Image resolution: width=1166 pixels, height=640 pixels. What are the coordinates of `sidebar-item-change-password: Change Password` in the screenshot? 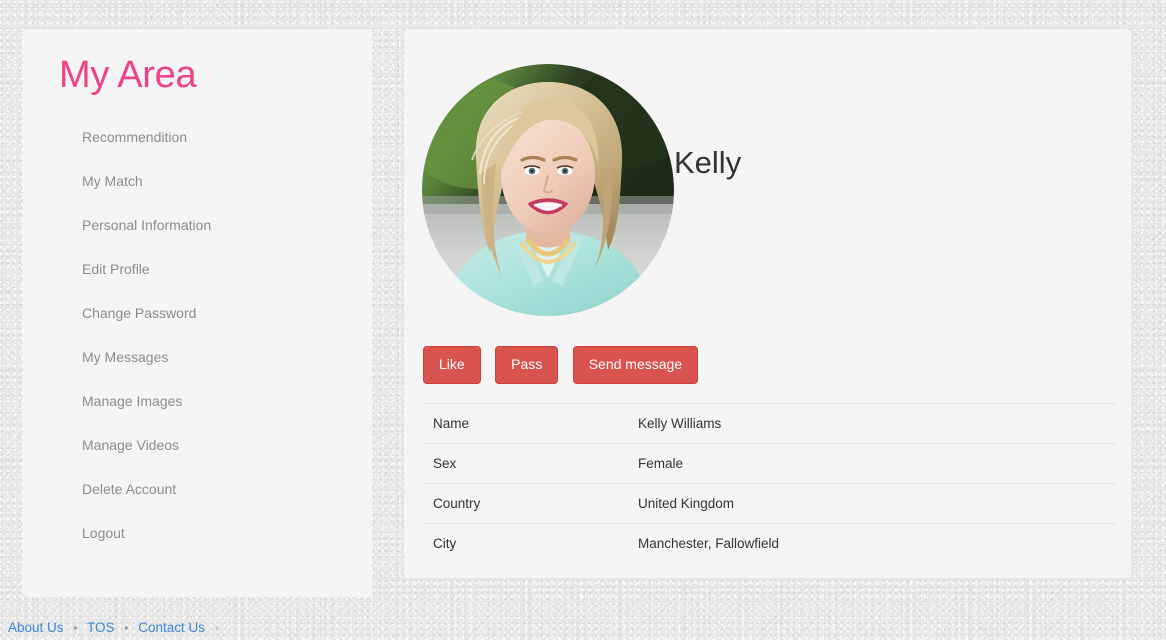 It's located at (197, 313).